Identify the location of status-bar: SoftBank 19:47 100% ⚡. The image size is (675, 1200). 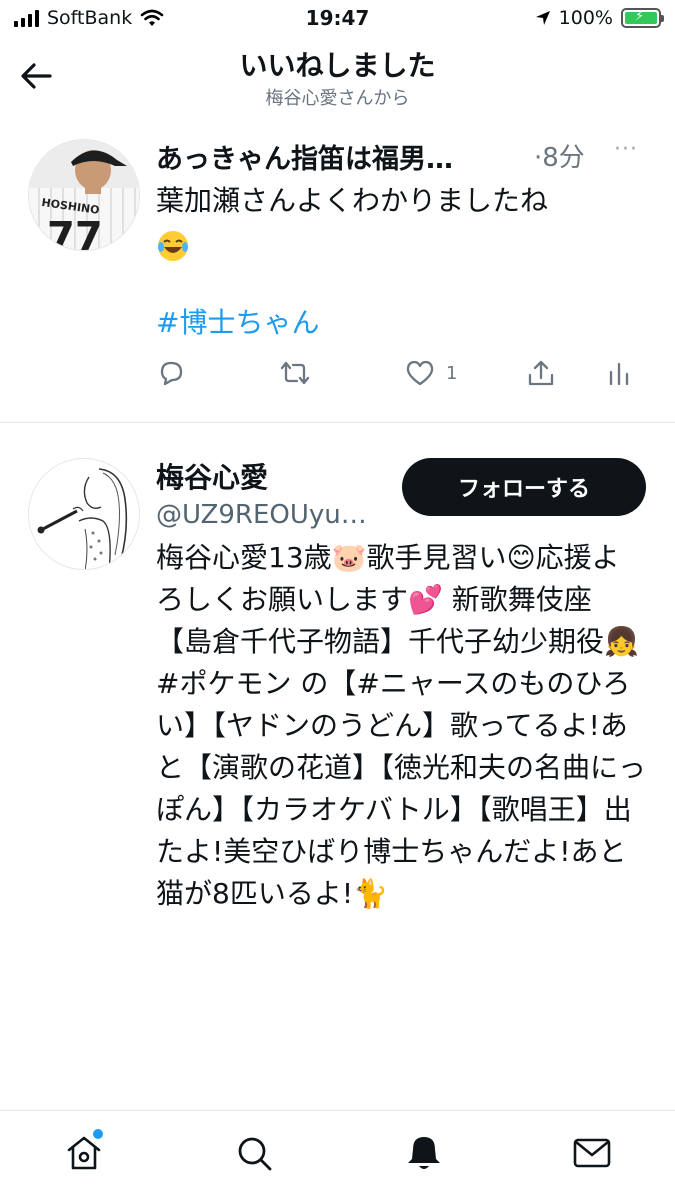
(337, 20).